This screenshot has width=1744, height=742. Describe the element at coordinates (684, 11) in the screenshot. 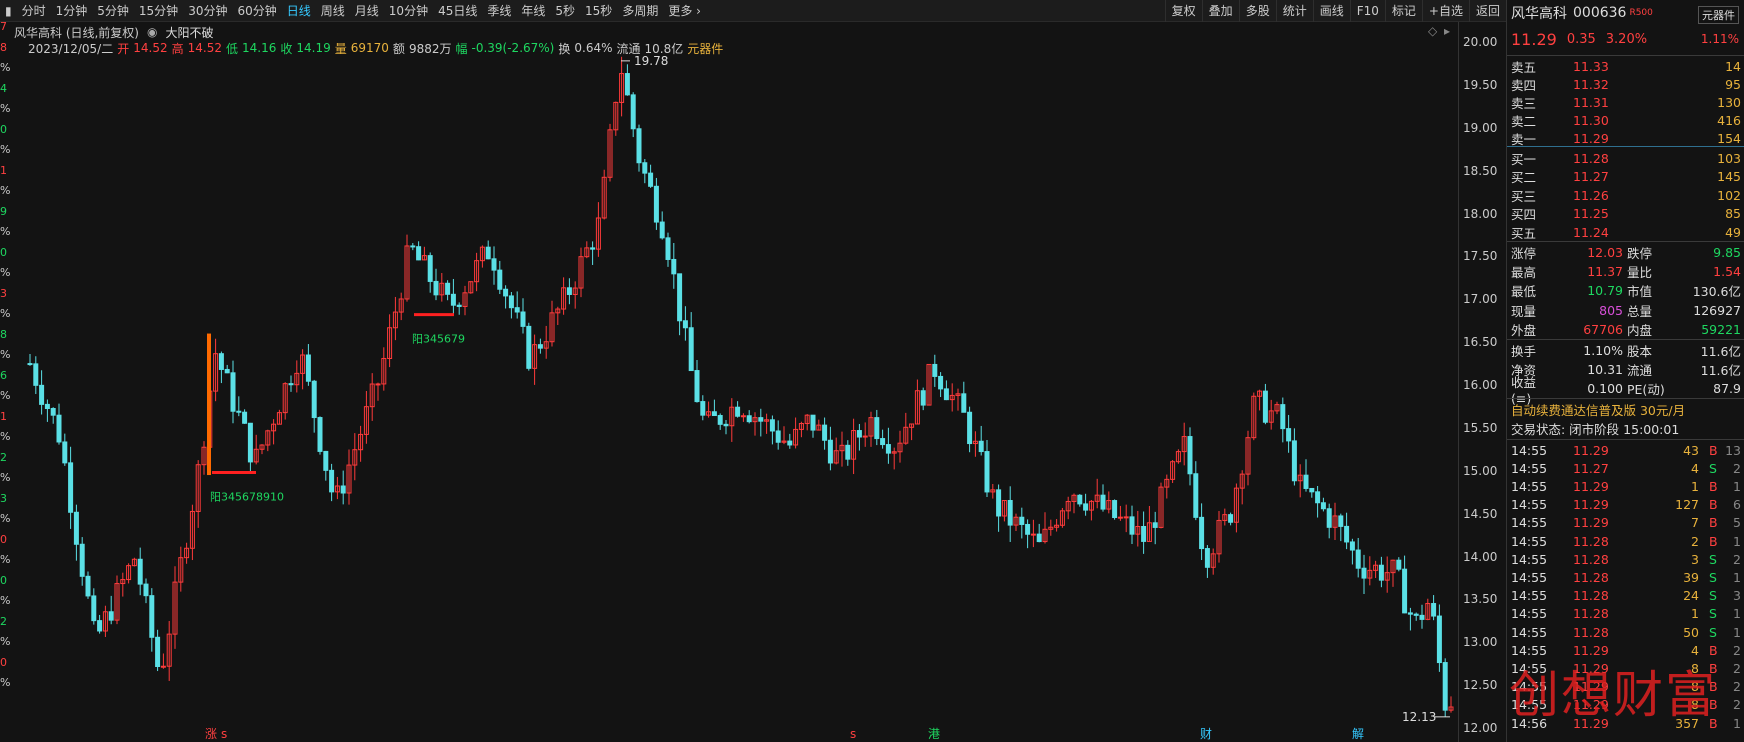

I see `period-tab: 更多 ›` at that location.